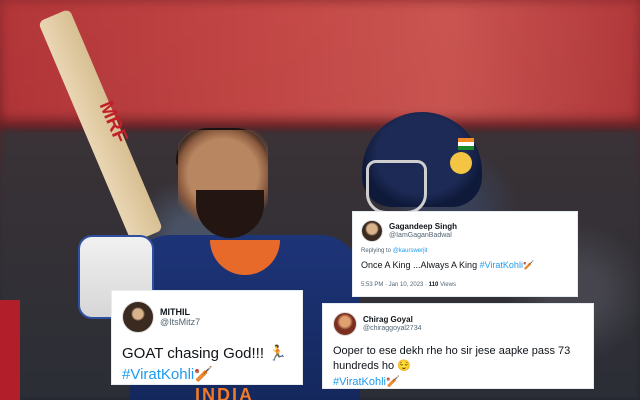 The height and width of the screenshot is (400, 640). I want to click on tweet-author: Gagandeep Singh @IamGaganBadwal, so click(423, 230).